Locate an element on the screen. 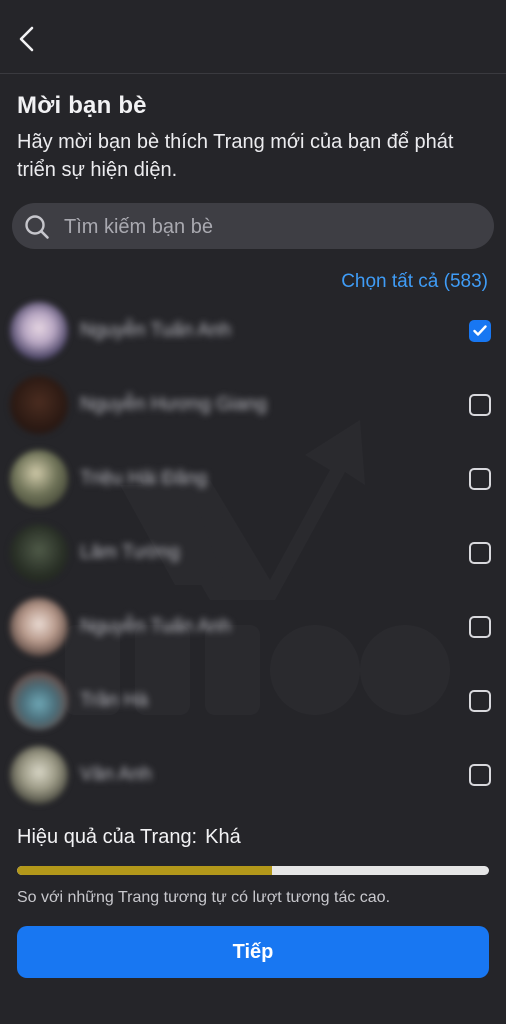 The height and width of the screenshot is (1024, 506). top-bar is located at coordinates (253, 37).